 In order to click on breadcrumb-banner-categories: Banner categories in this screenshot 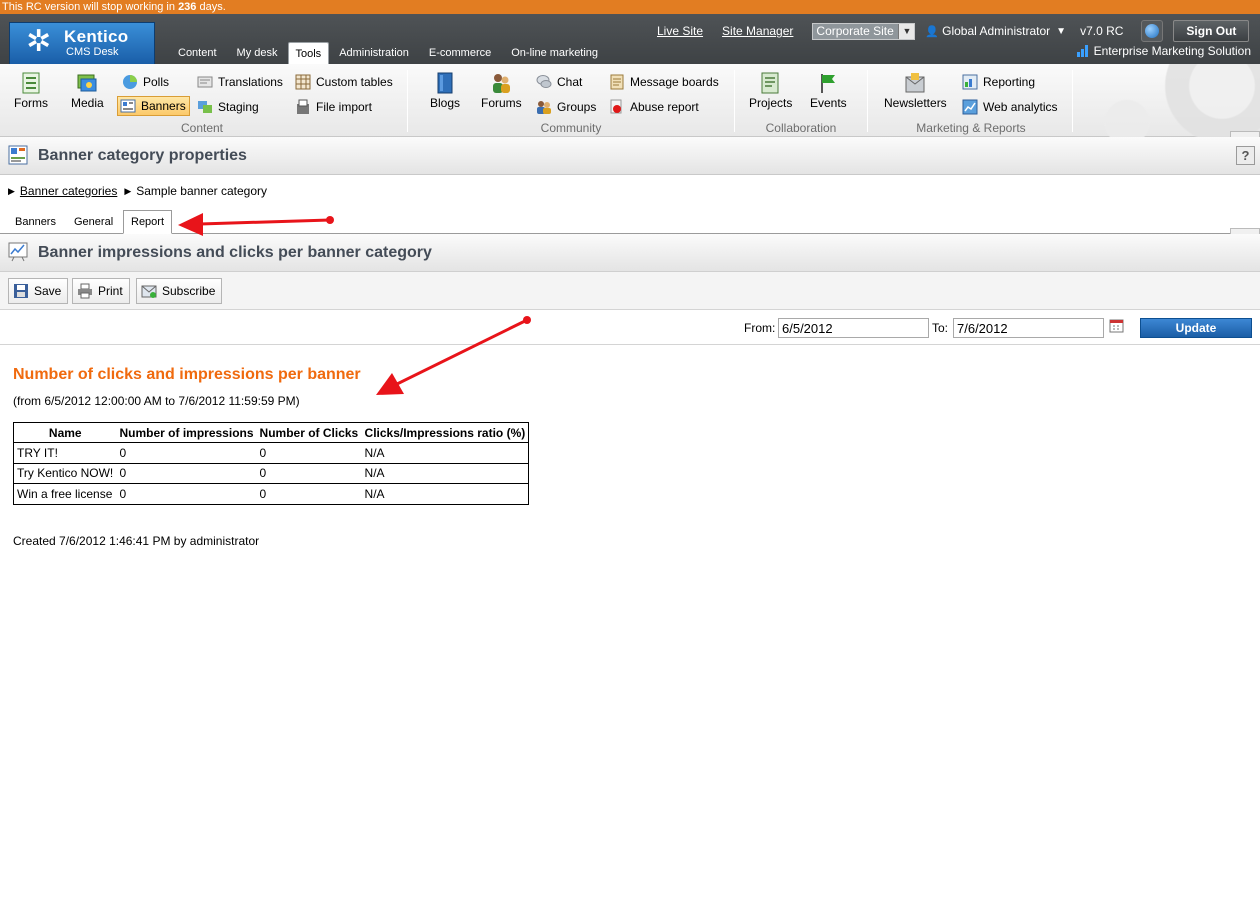, I will do `click(68, 191)`.